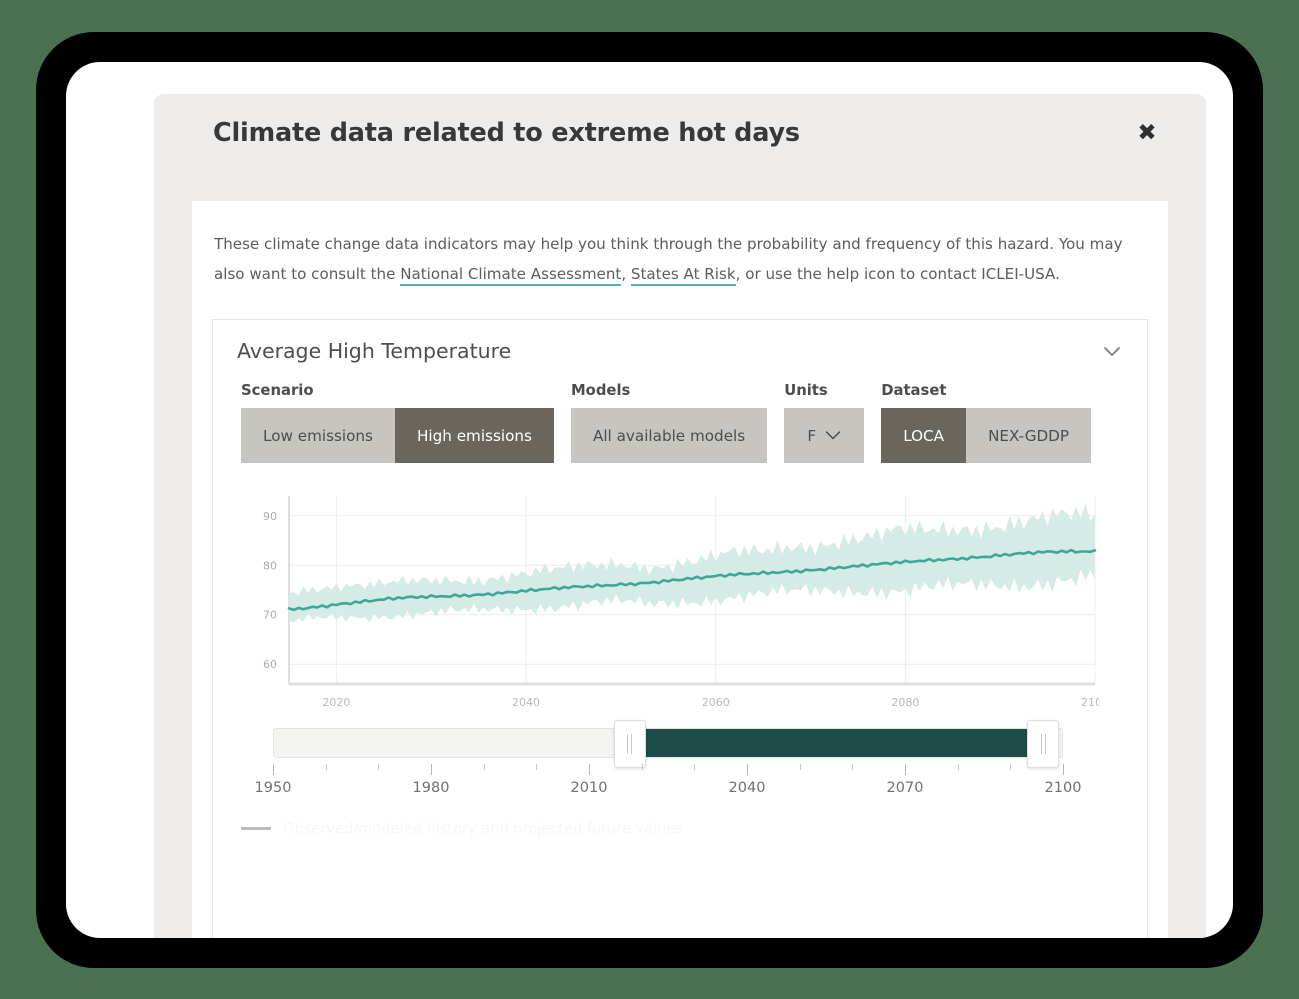 The image size is (1299, 999). I want to click on slider-tick-label: 2070, so click(905, 788).